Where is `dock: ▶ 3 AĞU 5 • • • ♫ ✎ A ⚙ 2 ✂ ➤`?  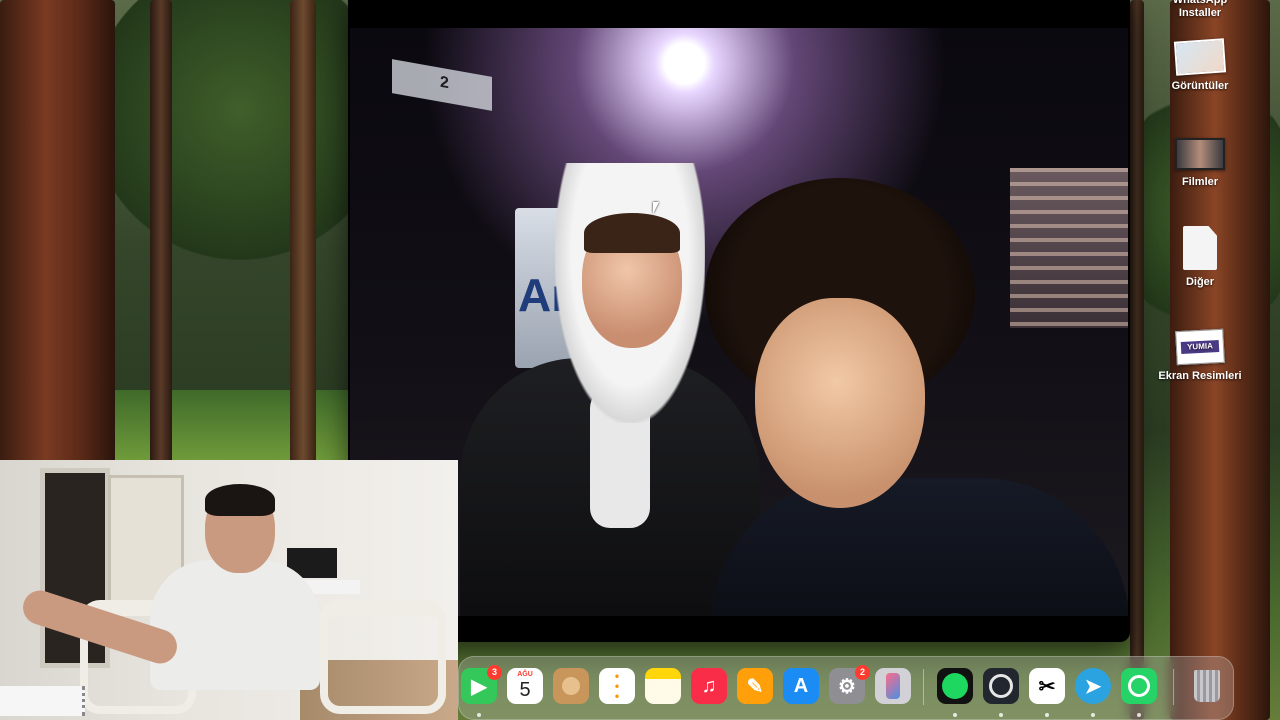
dock: ▶ 3 AĞU 5 • • • ♫ ✎ A ⚙ 2 ✂ ➤ is located at coordinates (846, 688).